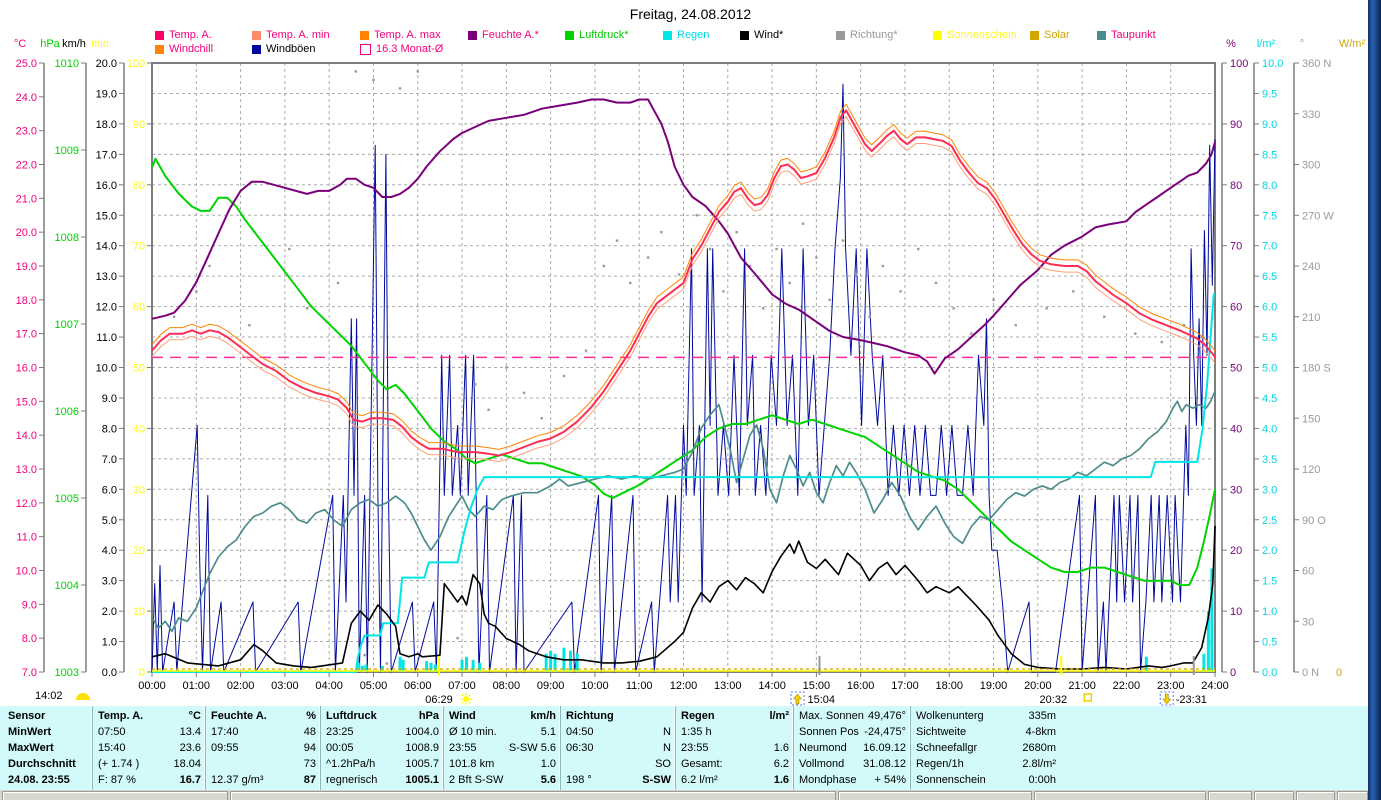 The height and width of the screenshot is (800, 1381). What do you see at coordinates (1269, 521) in the screenshot?
I see `svg-text: 2.5` at bounding box center [1269, 521].